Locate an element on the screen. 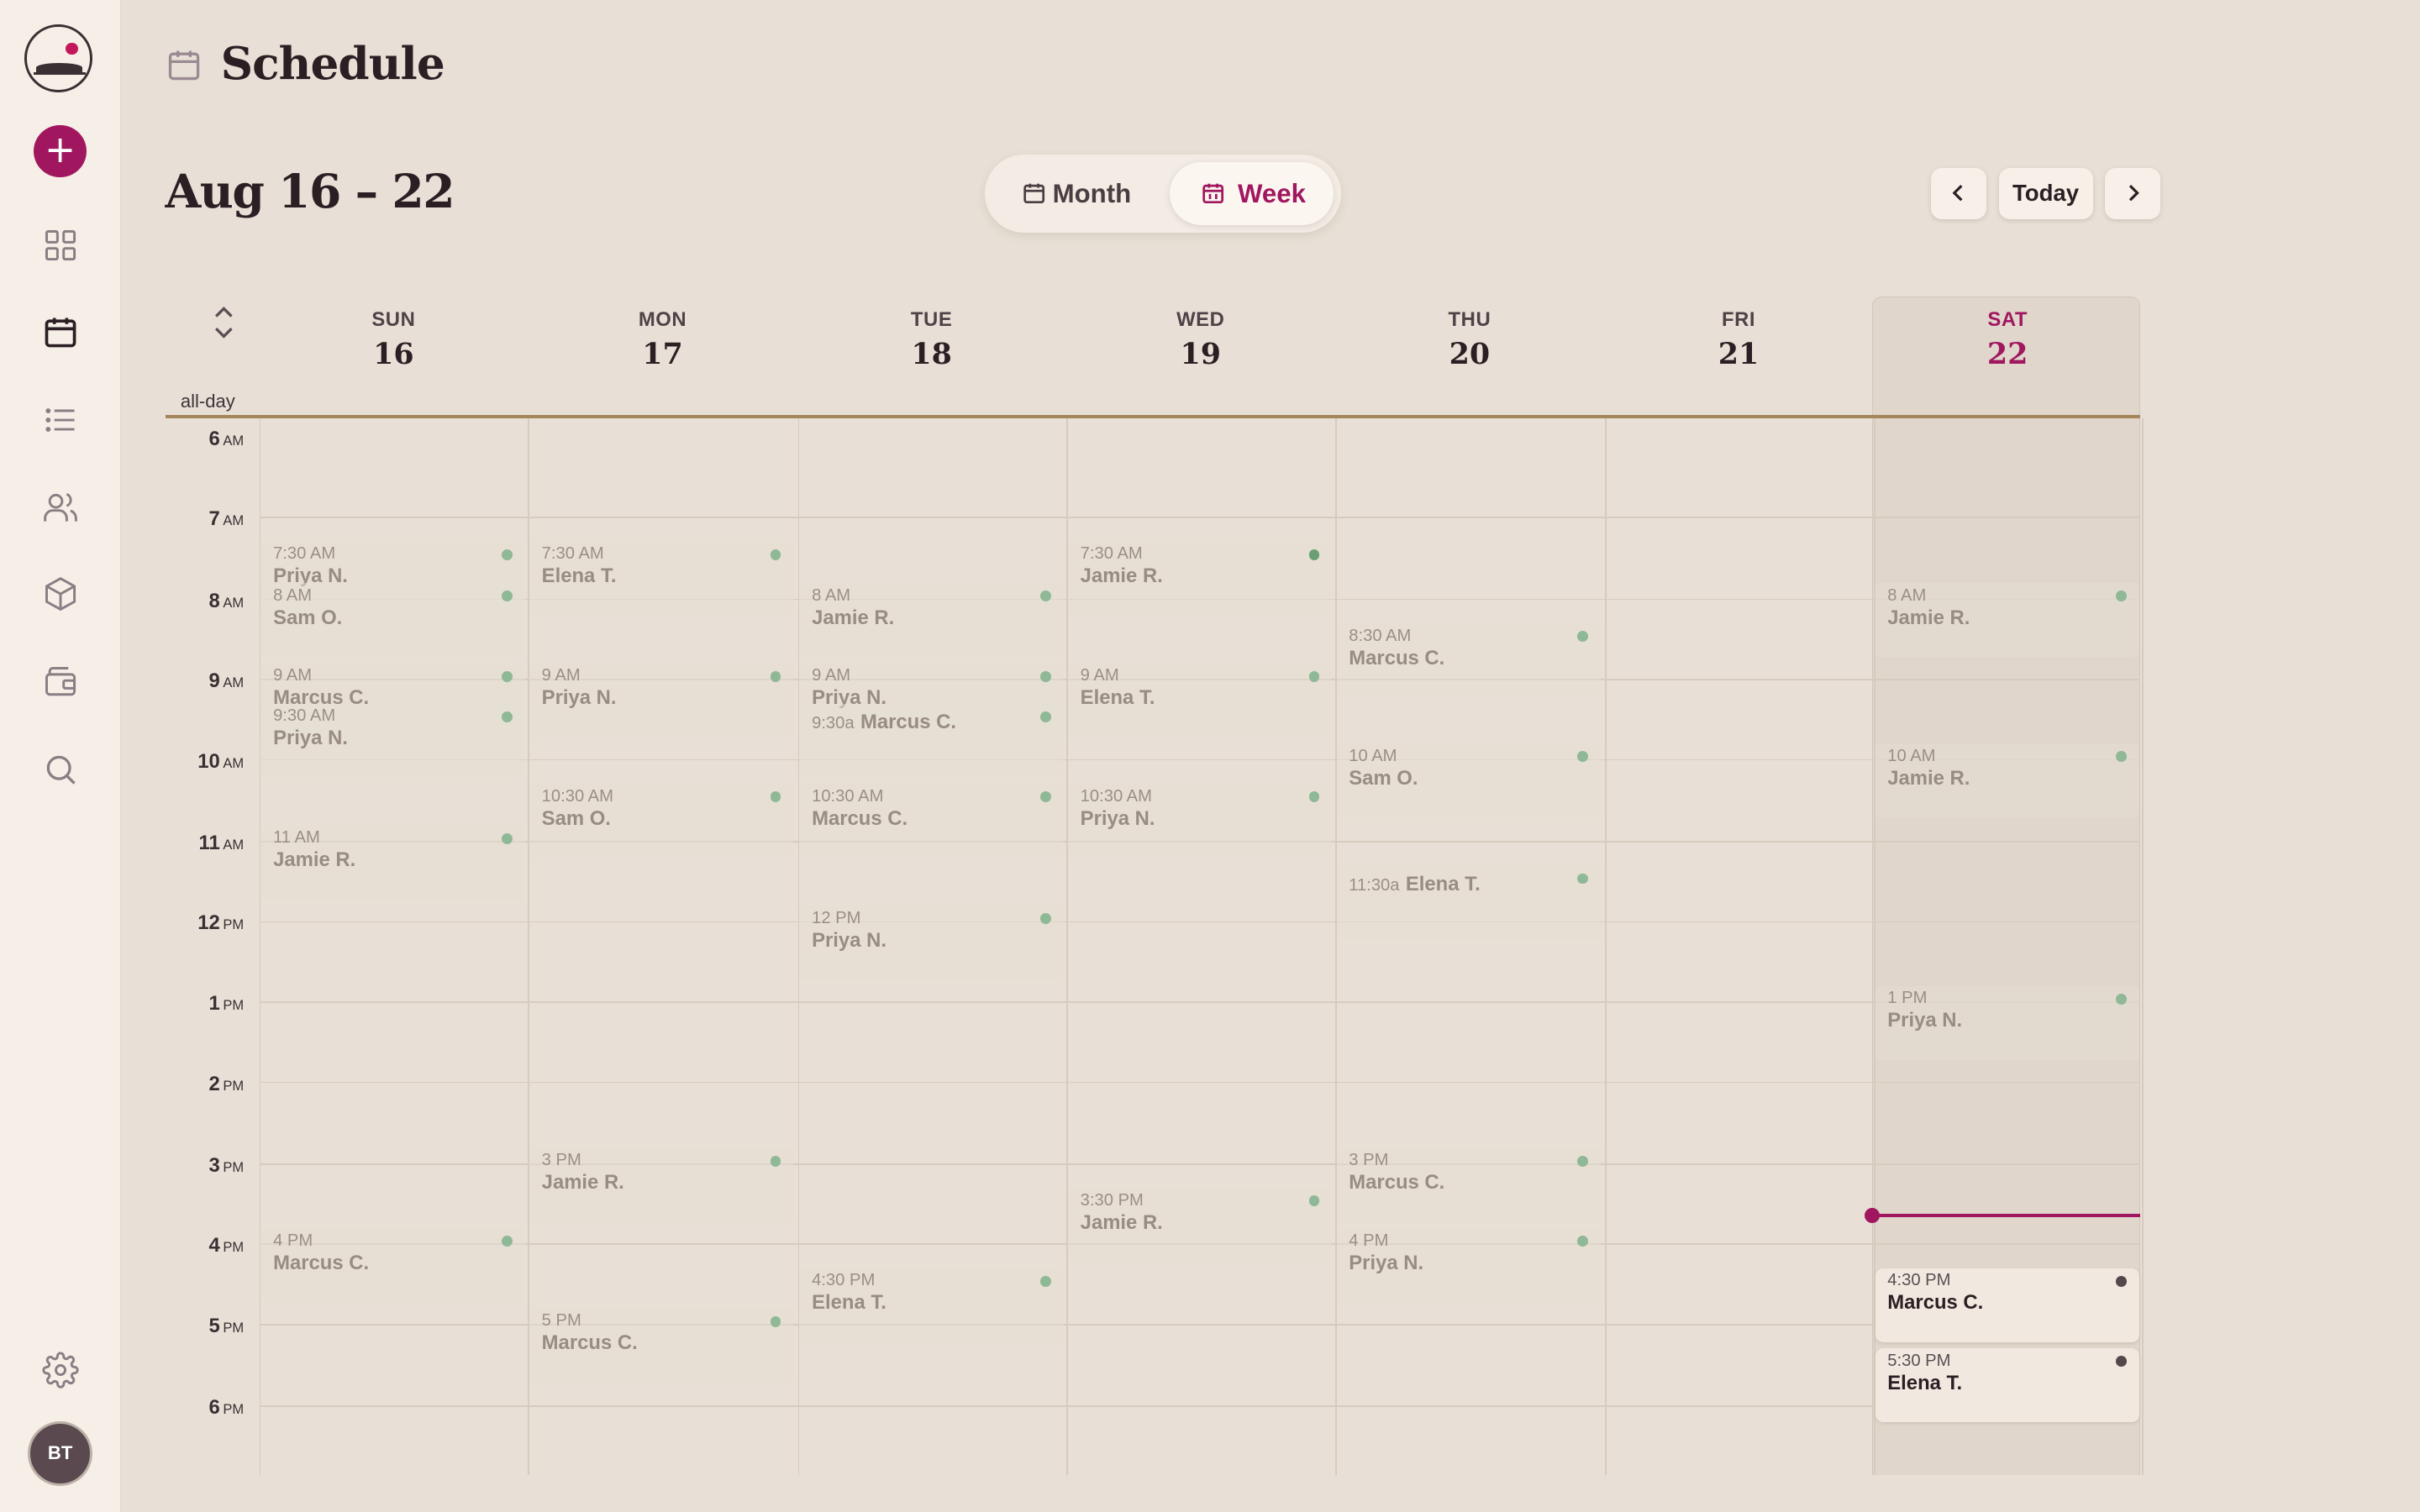 The height and width of the screenshot is (1512, 2420). event-block: 1 PM Priya N. is located at coordinates (2007, 1022).